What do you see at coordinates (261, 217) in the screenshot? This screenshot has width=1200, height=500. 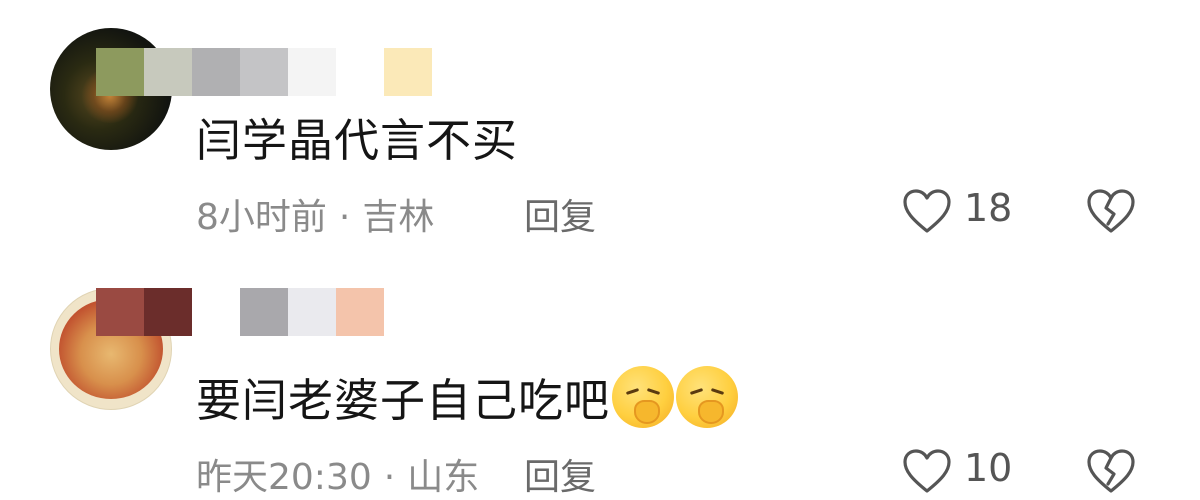 I see `comment-time: 8小时前` at bounding box center [261, 217].